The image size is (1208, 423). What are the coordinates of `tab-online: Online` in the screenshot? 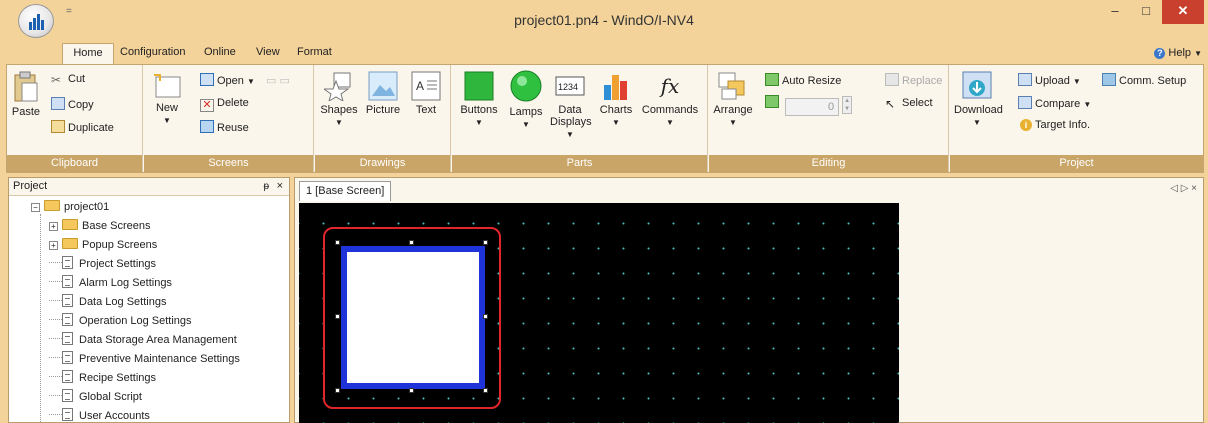 It's located at (220, 52).